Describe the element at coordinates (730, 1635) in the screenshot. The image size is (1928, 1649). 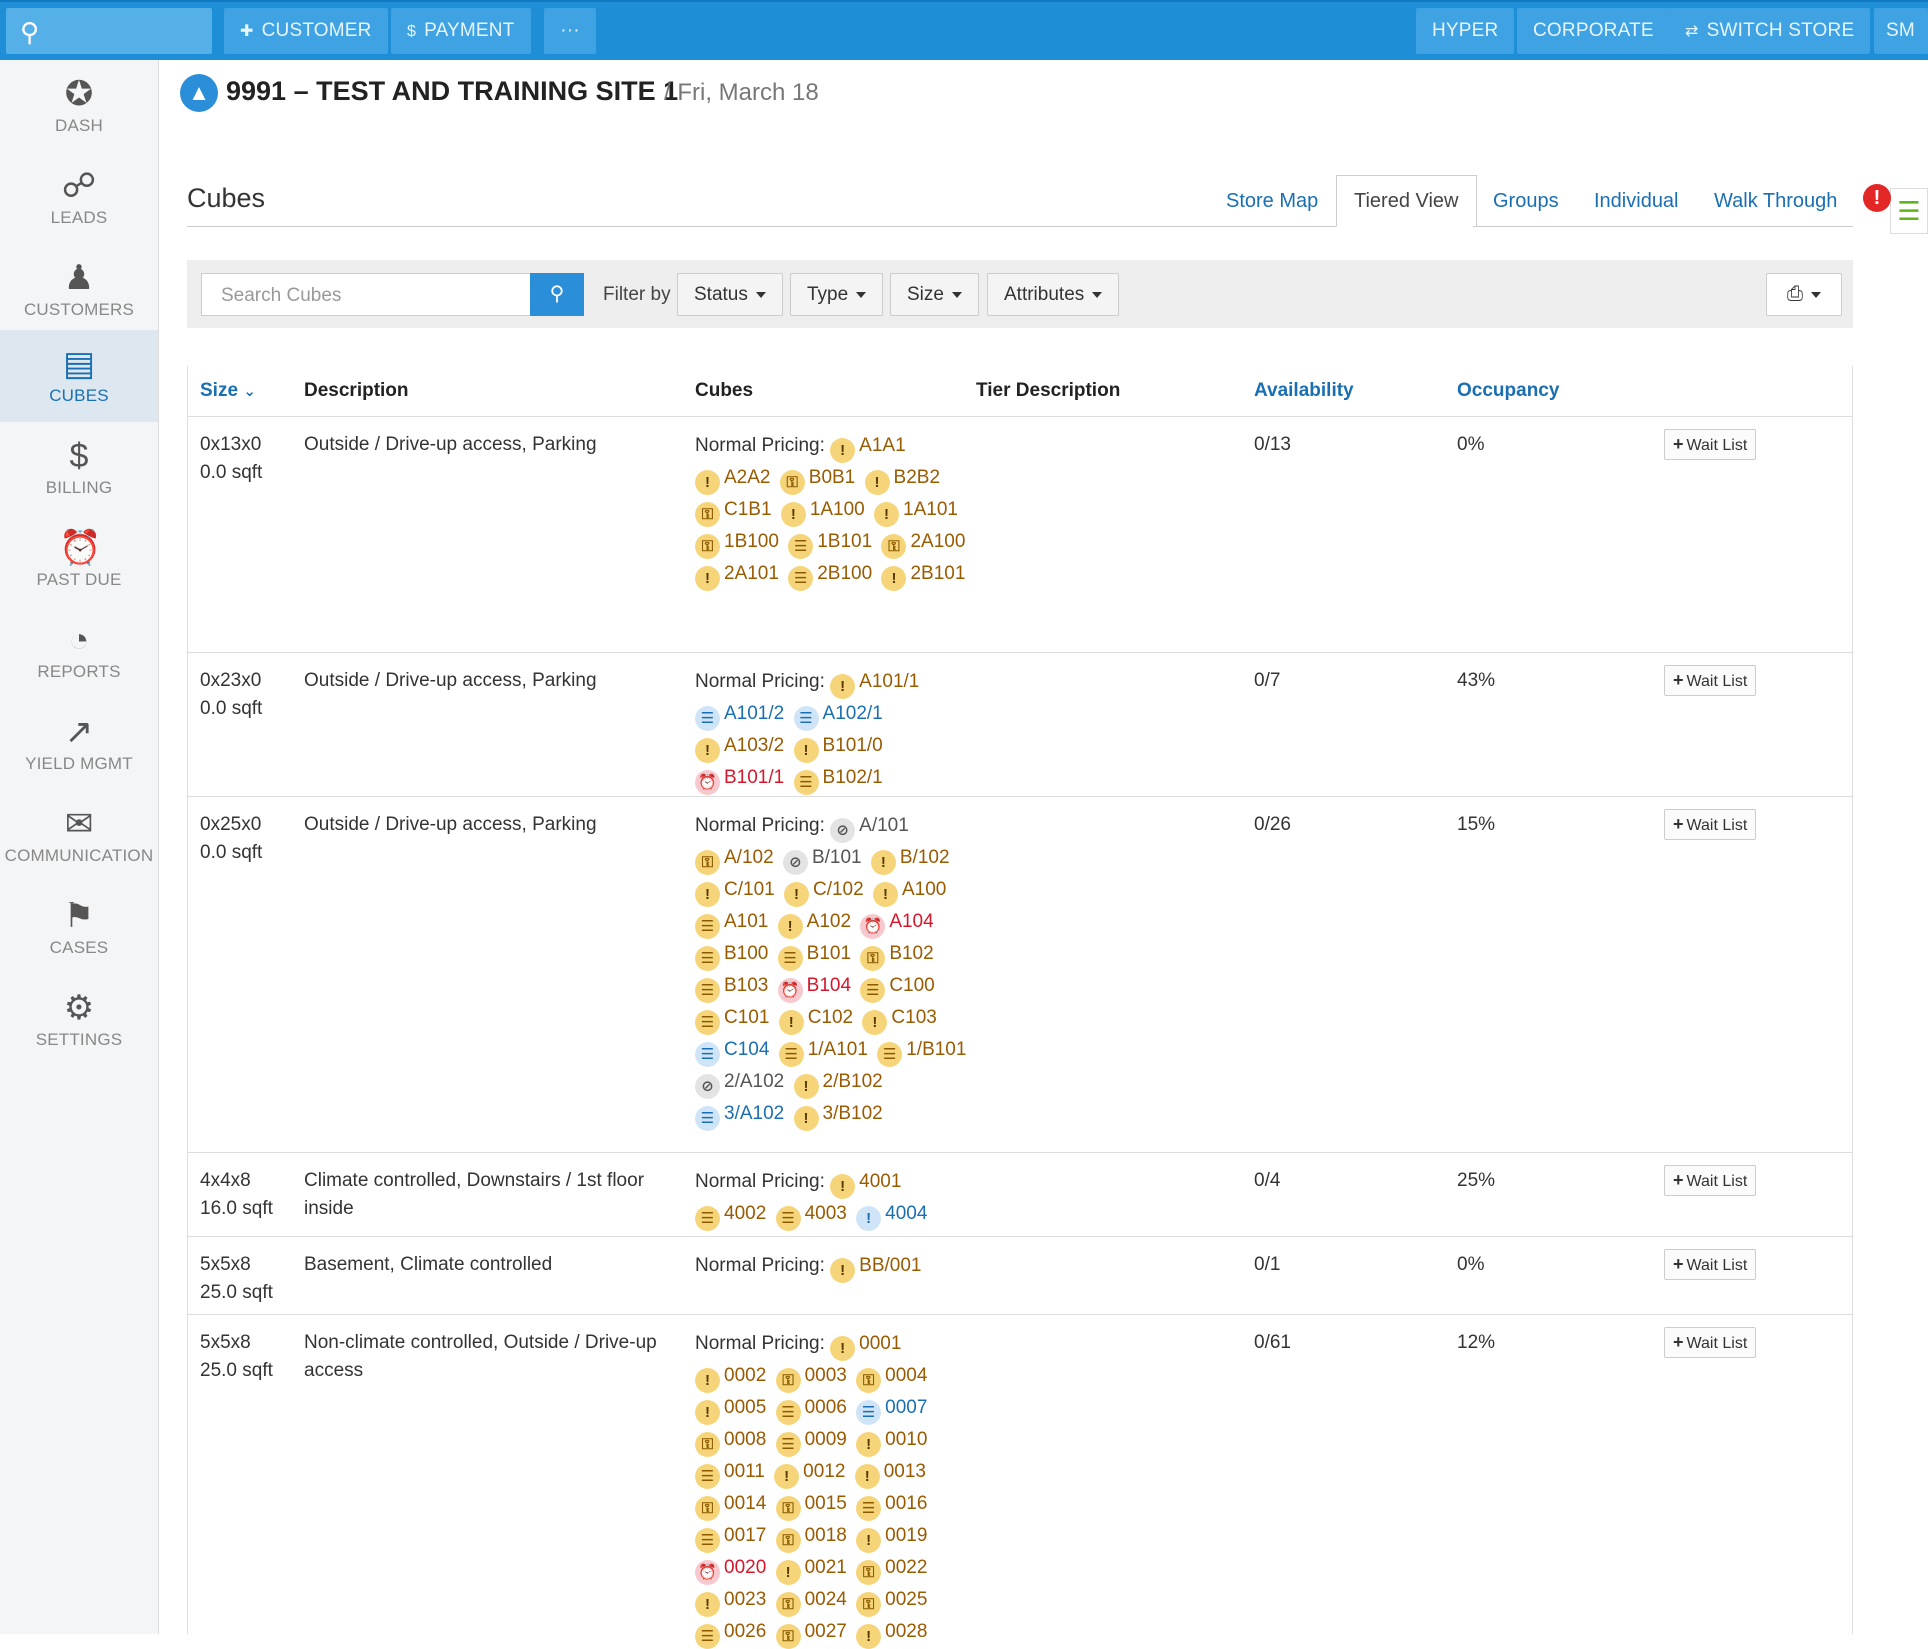
I see `cube-link: ☰ 0026` at that location.